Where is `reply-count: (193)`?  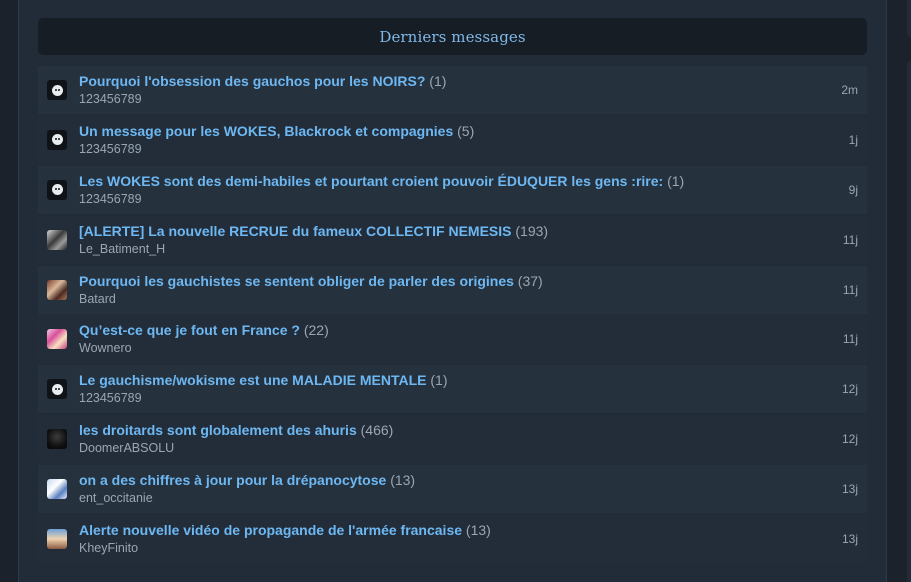
reply-count: (193) is located at coordinates (532, 230).